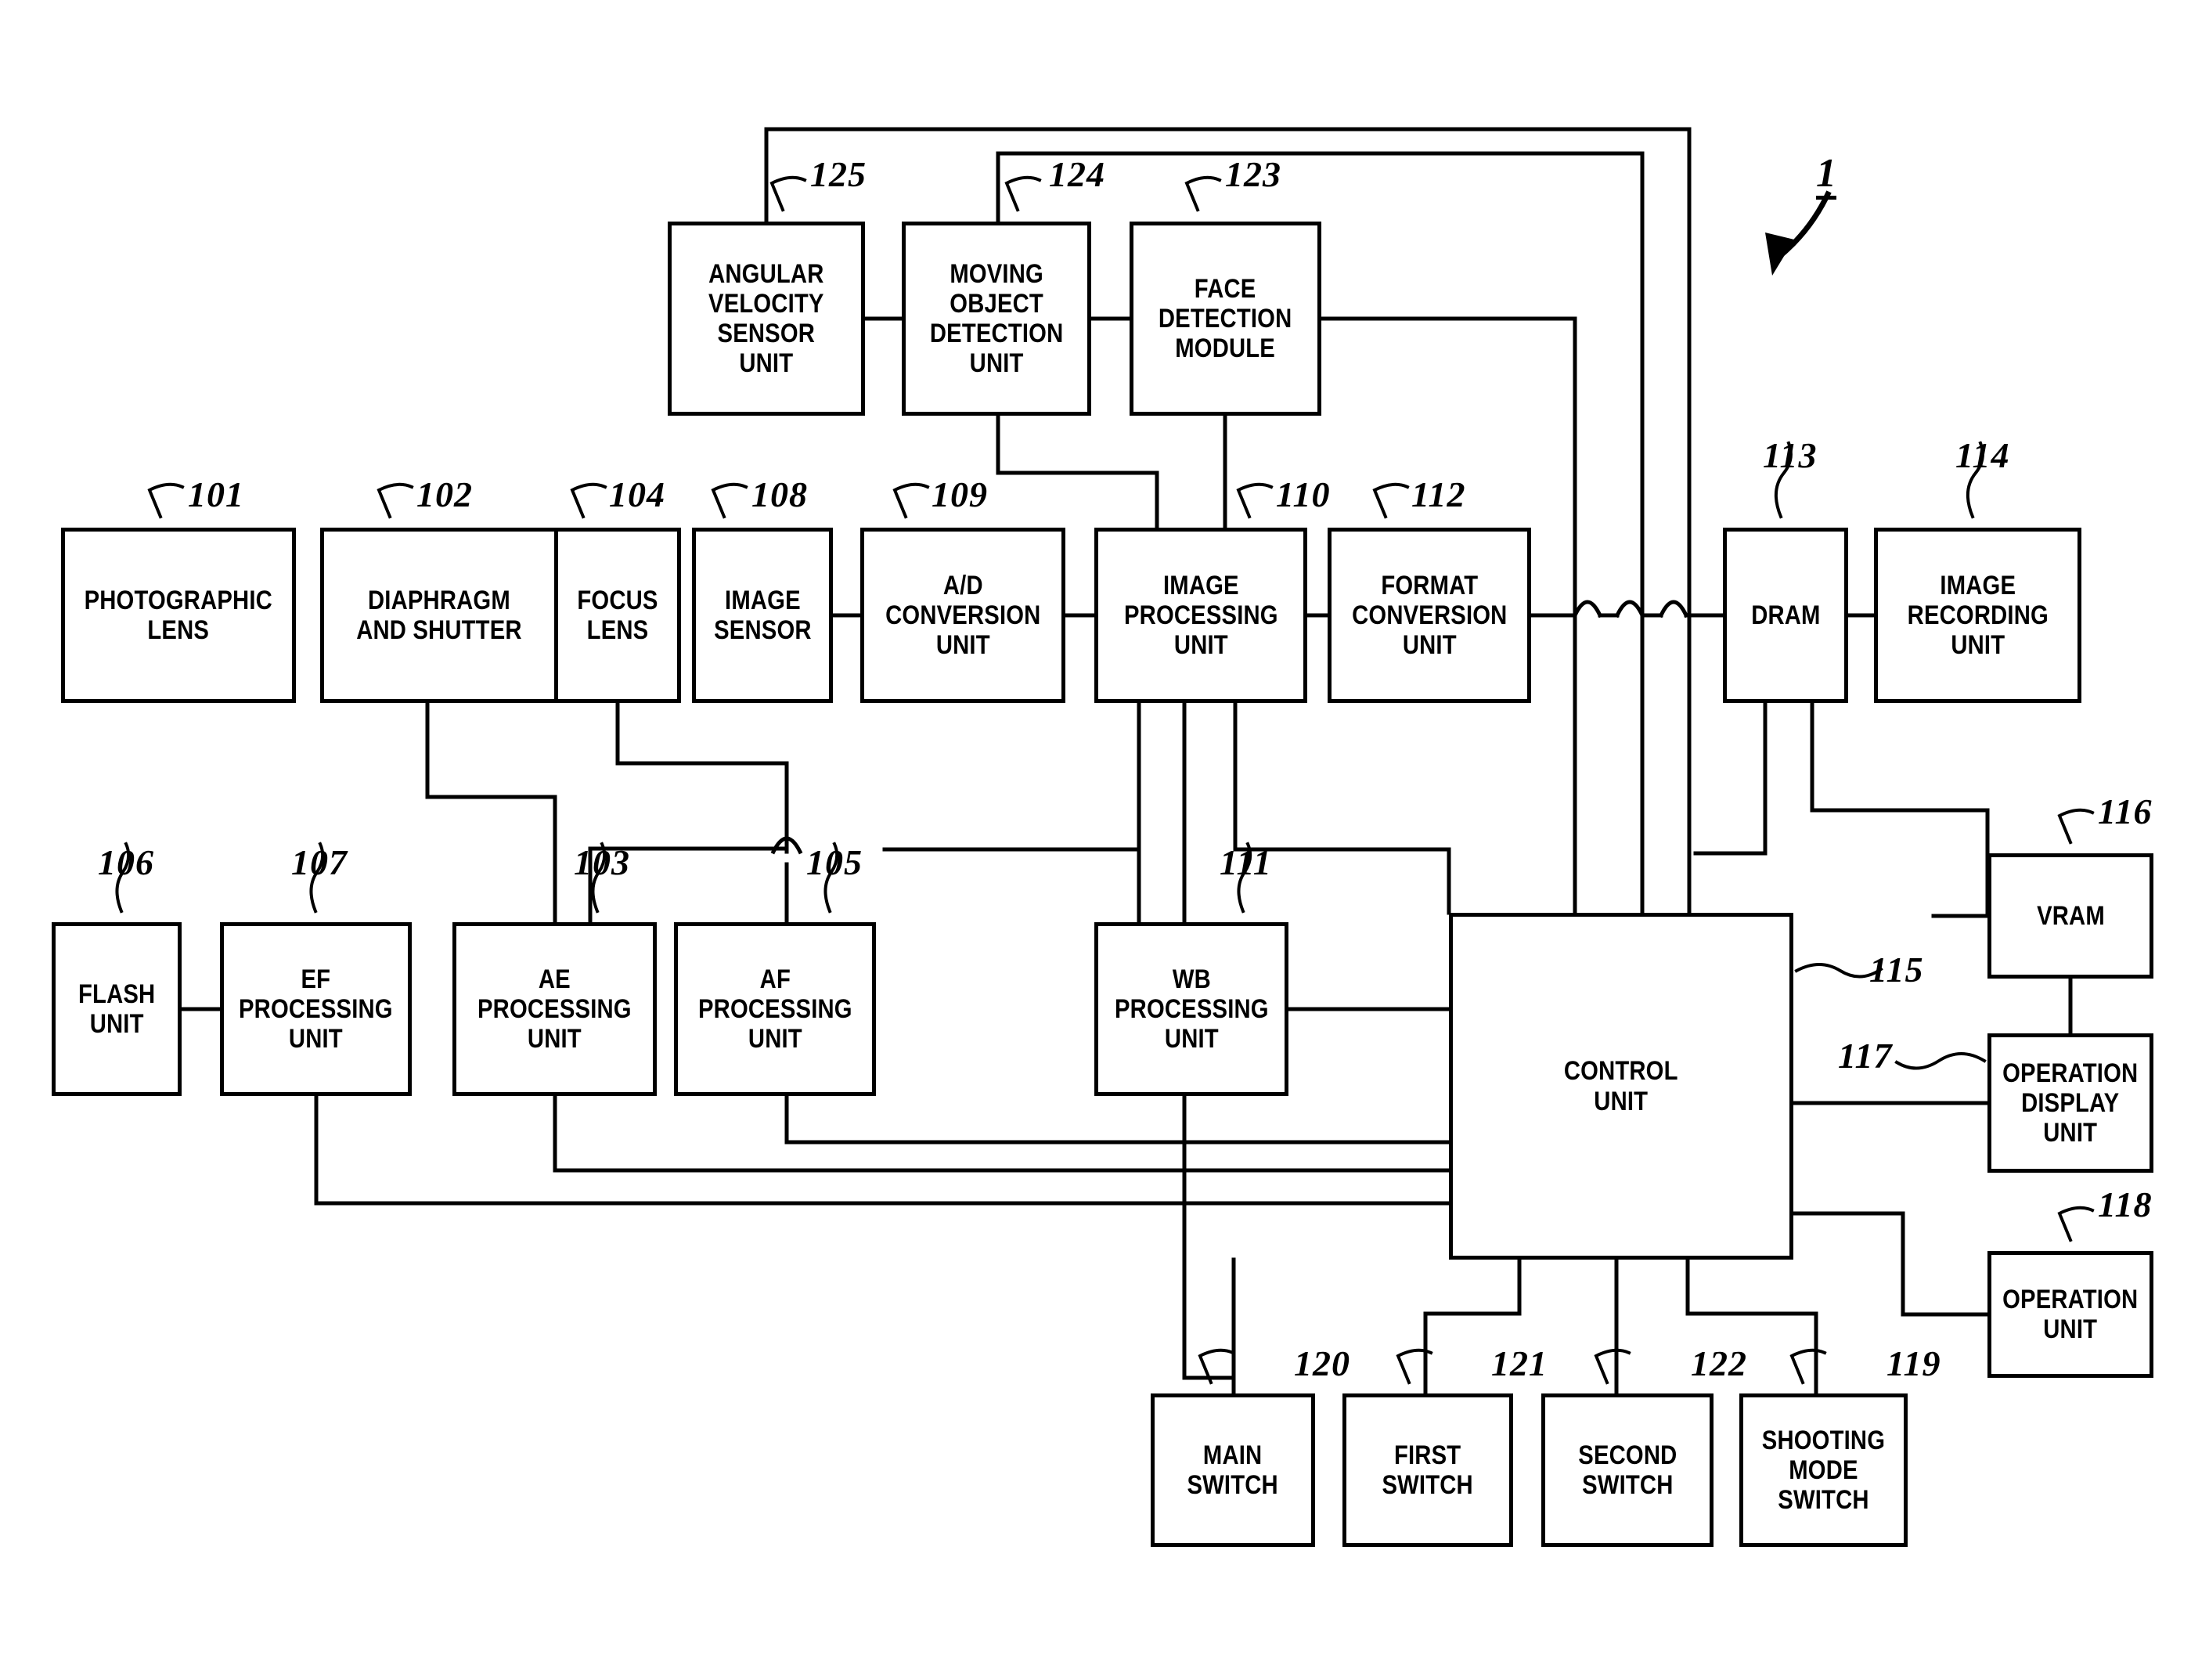  I want to click on block-second-switch: SECOND SWITCH, so click(1627, 1470).